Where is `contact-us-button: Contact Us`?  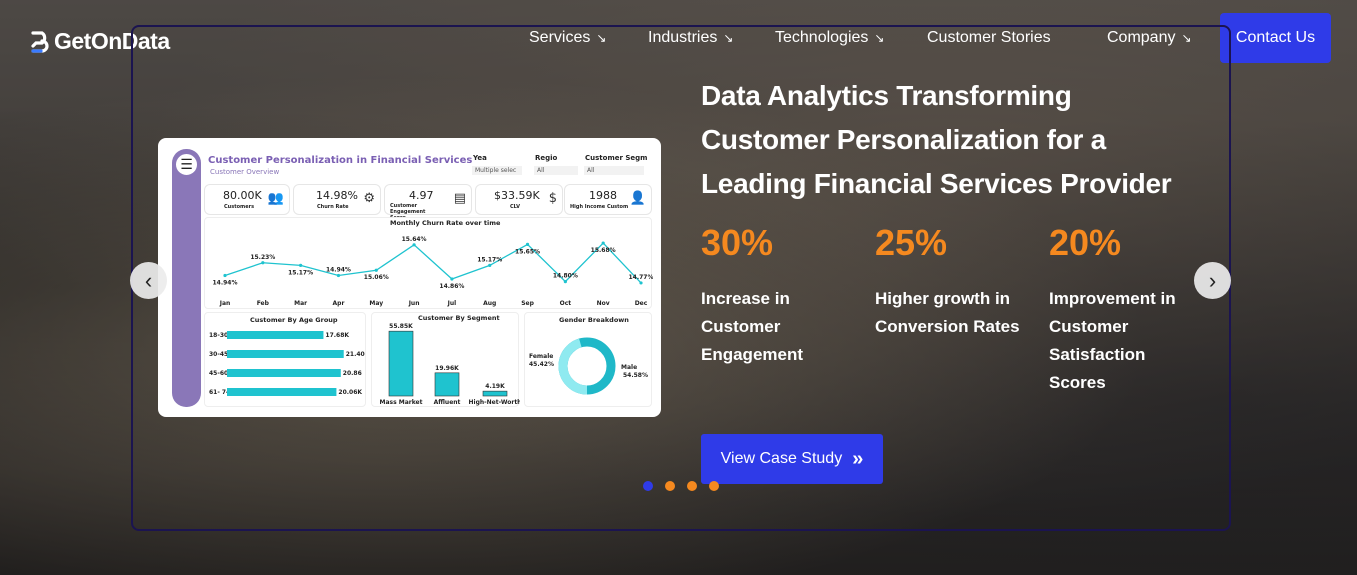 contact-us-button: Contact Us is located at coordinates (1275, 38).